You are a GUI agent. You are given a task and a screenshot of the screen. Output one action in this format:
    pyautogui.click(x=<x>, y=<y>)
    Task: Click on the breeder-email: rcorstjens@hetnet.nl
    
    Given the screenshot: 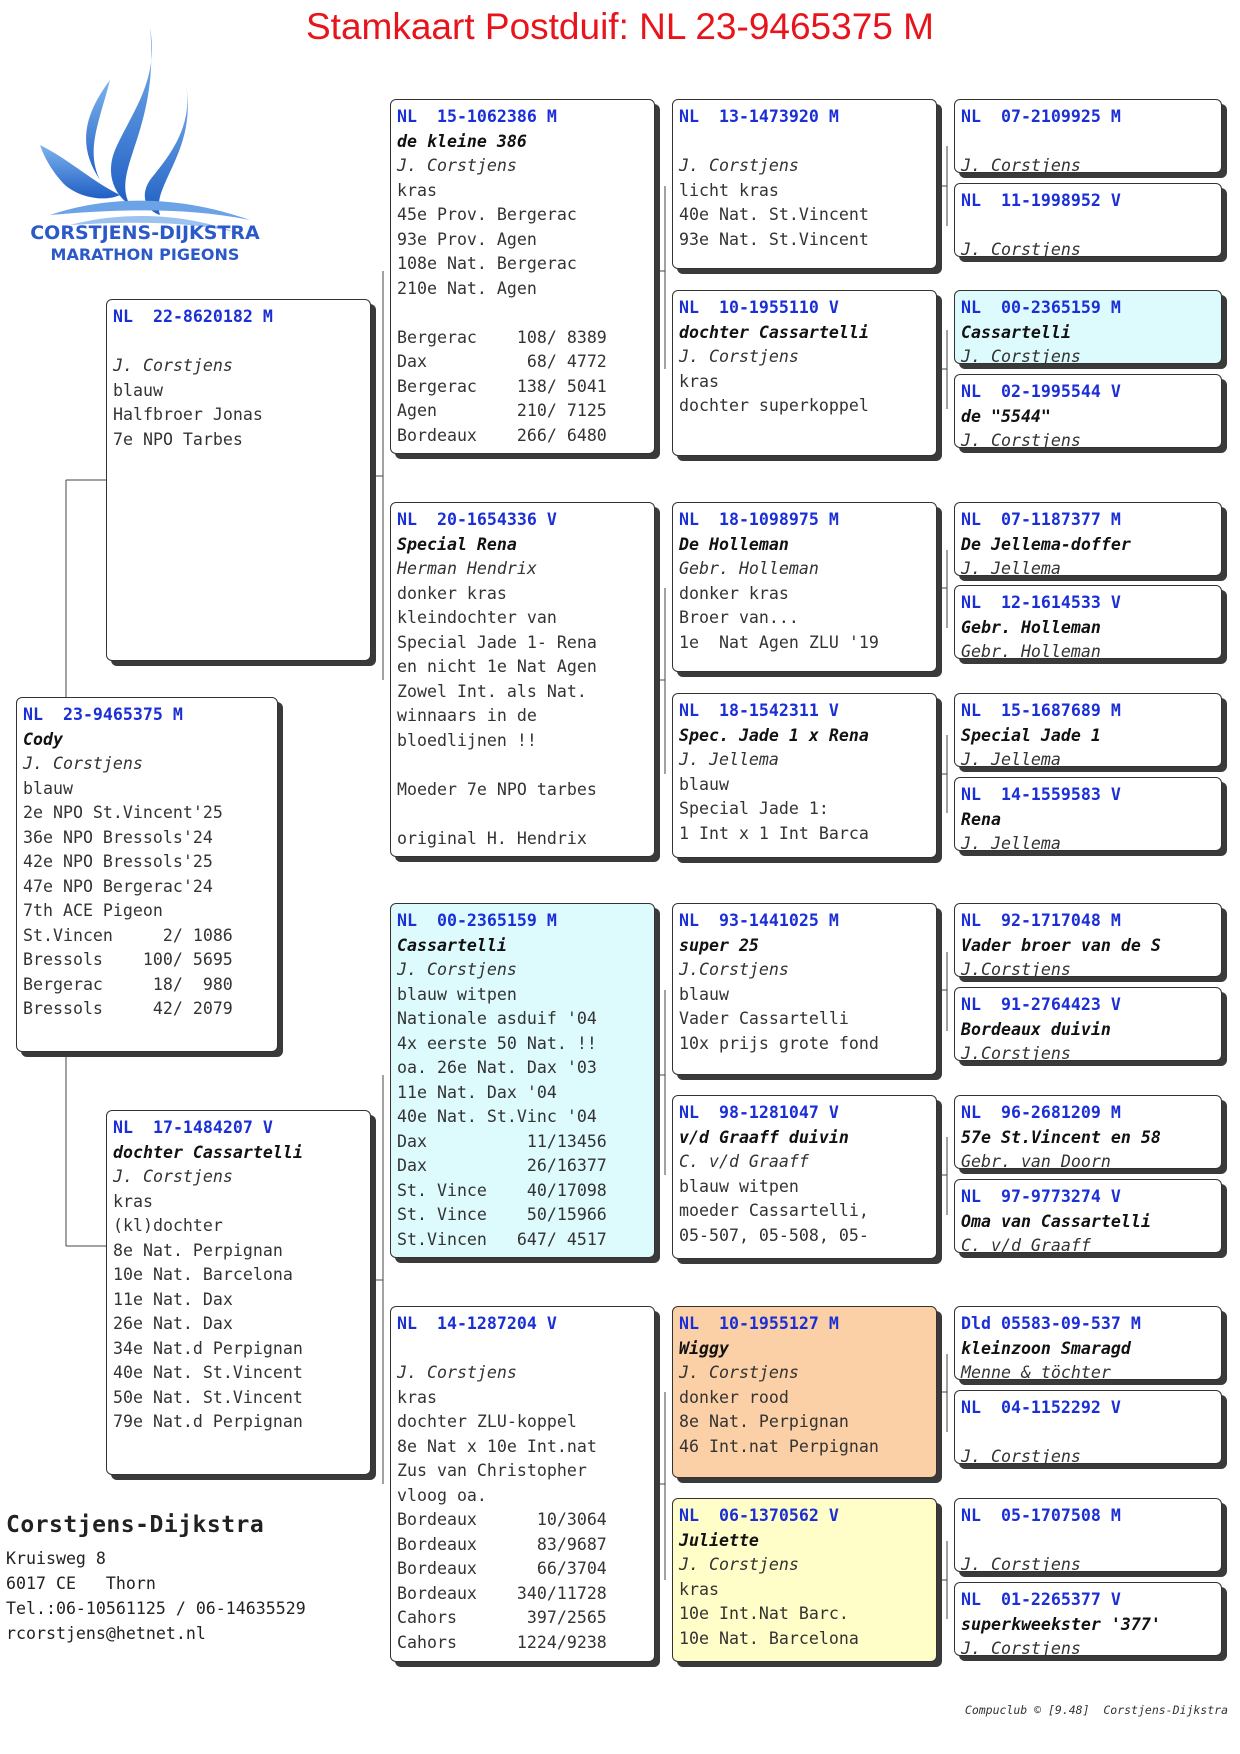 What is the action you would take?
    pyautogui.click(x=156, y=1633)
    